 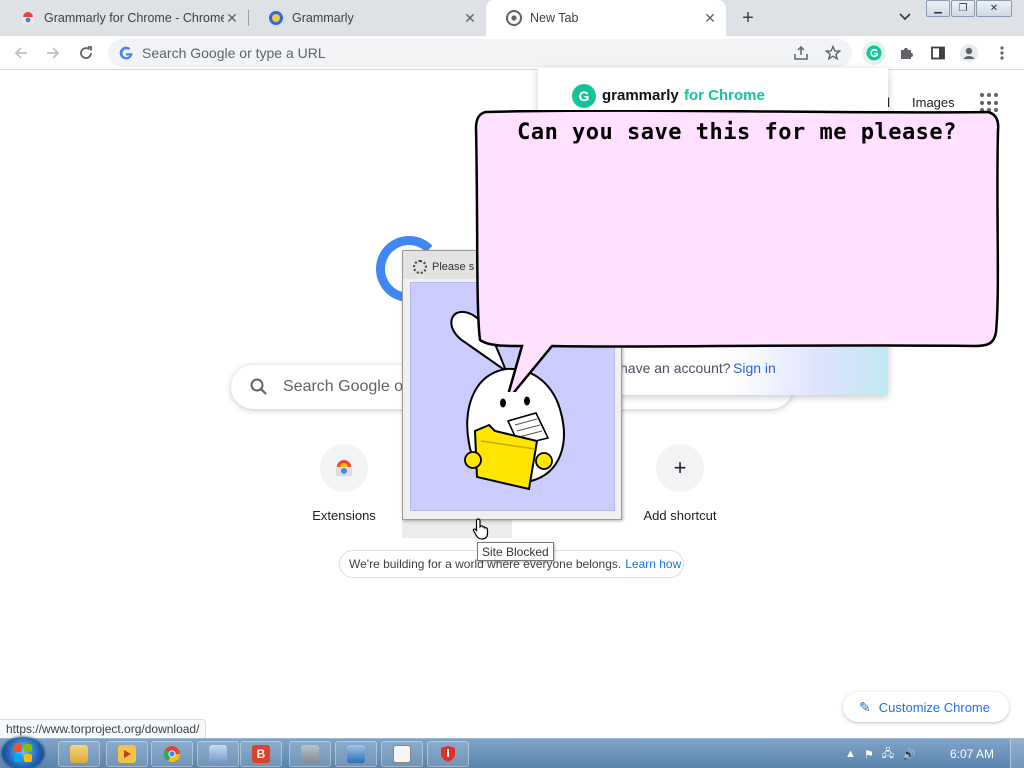 I want to click on grammarly-extension-icon, so click(x=874, y=53).